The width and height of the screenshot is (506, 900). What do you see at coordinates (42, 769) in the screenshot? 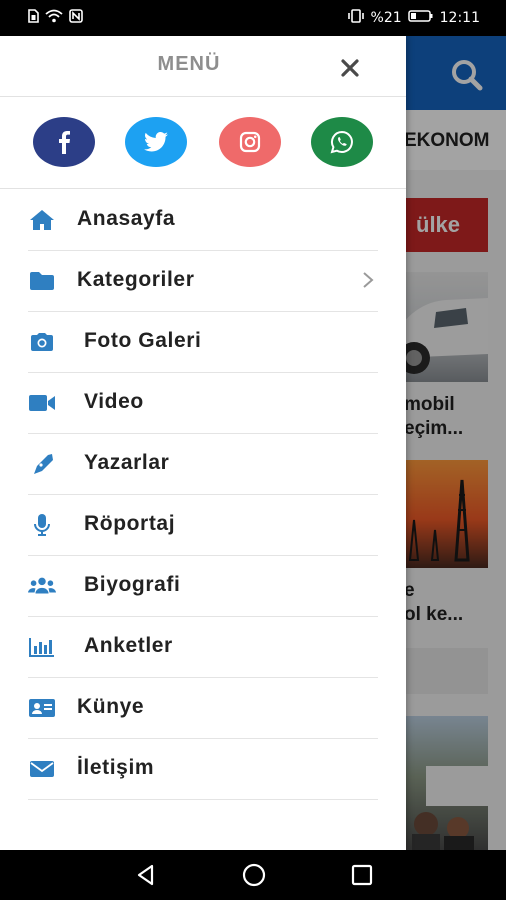
I see `envelope-icon` at bounding box center [42, 769].